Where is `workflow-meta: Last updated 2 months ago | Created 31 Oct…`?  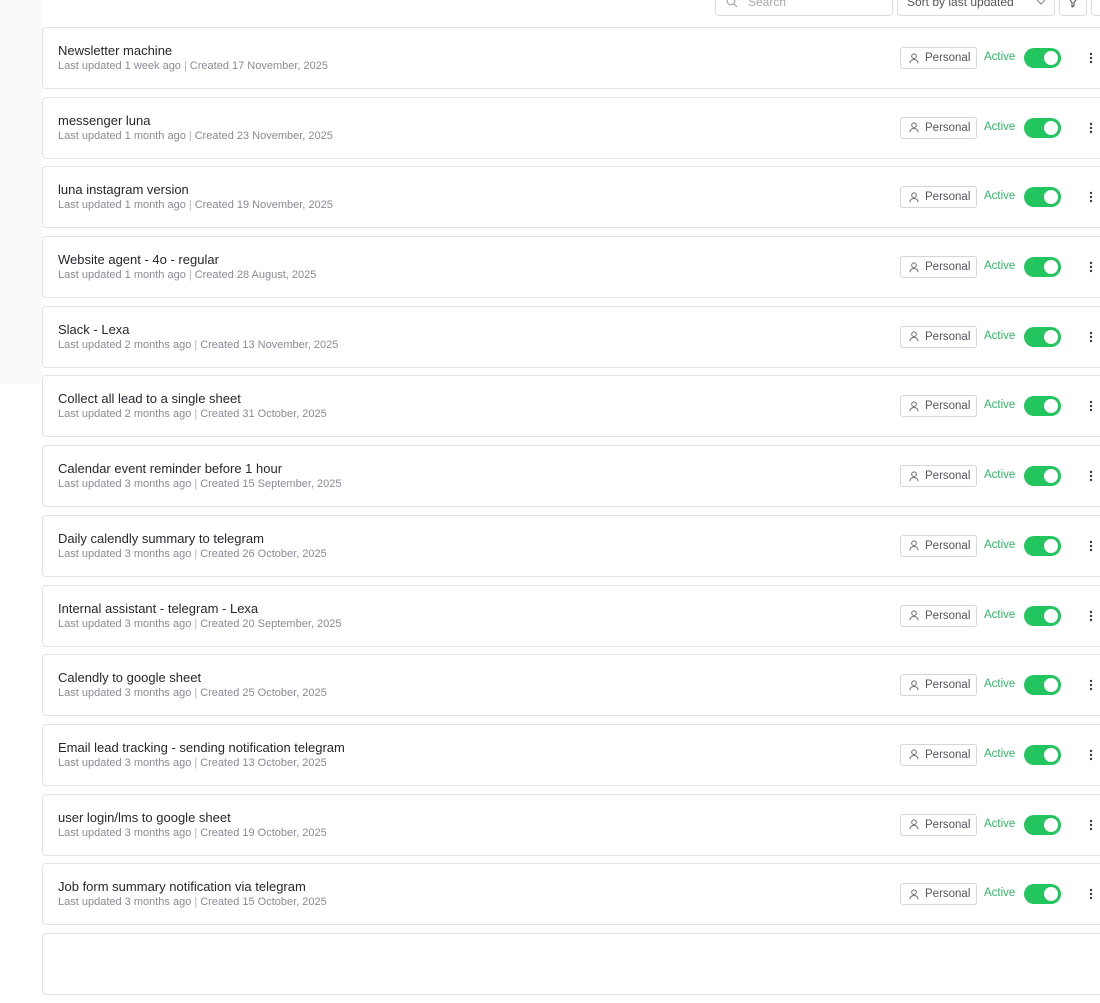 workflow-meta: Last updated 2 months ago | Created 31 Oct… is located at coordinates (192, 414).